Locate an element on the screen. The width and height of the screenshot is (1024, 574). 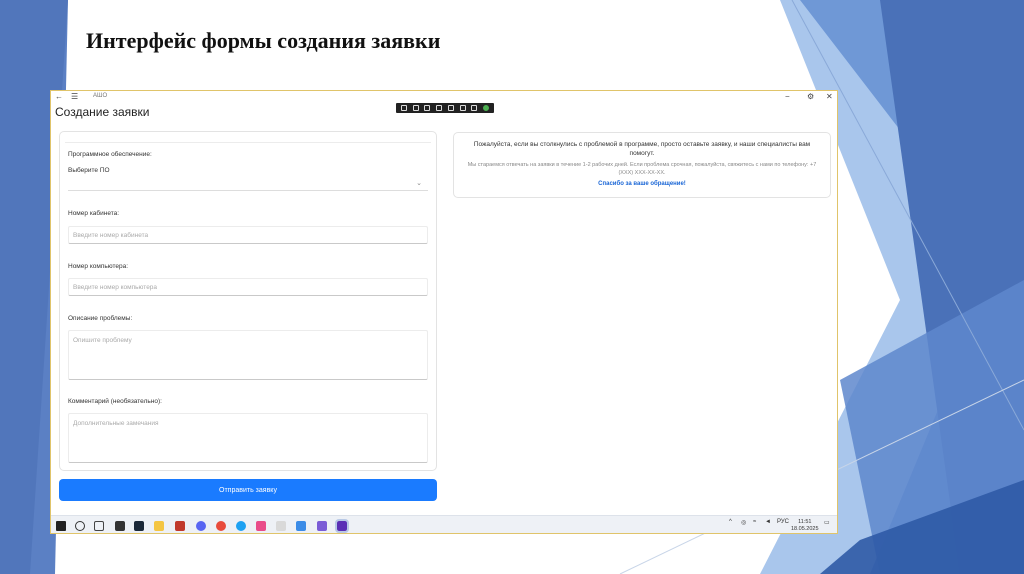
start-menu-icon is located at coordinates (61, 526).